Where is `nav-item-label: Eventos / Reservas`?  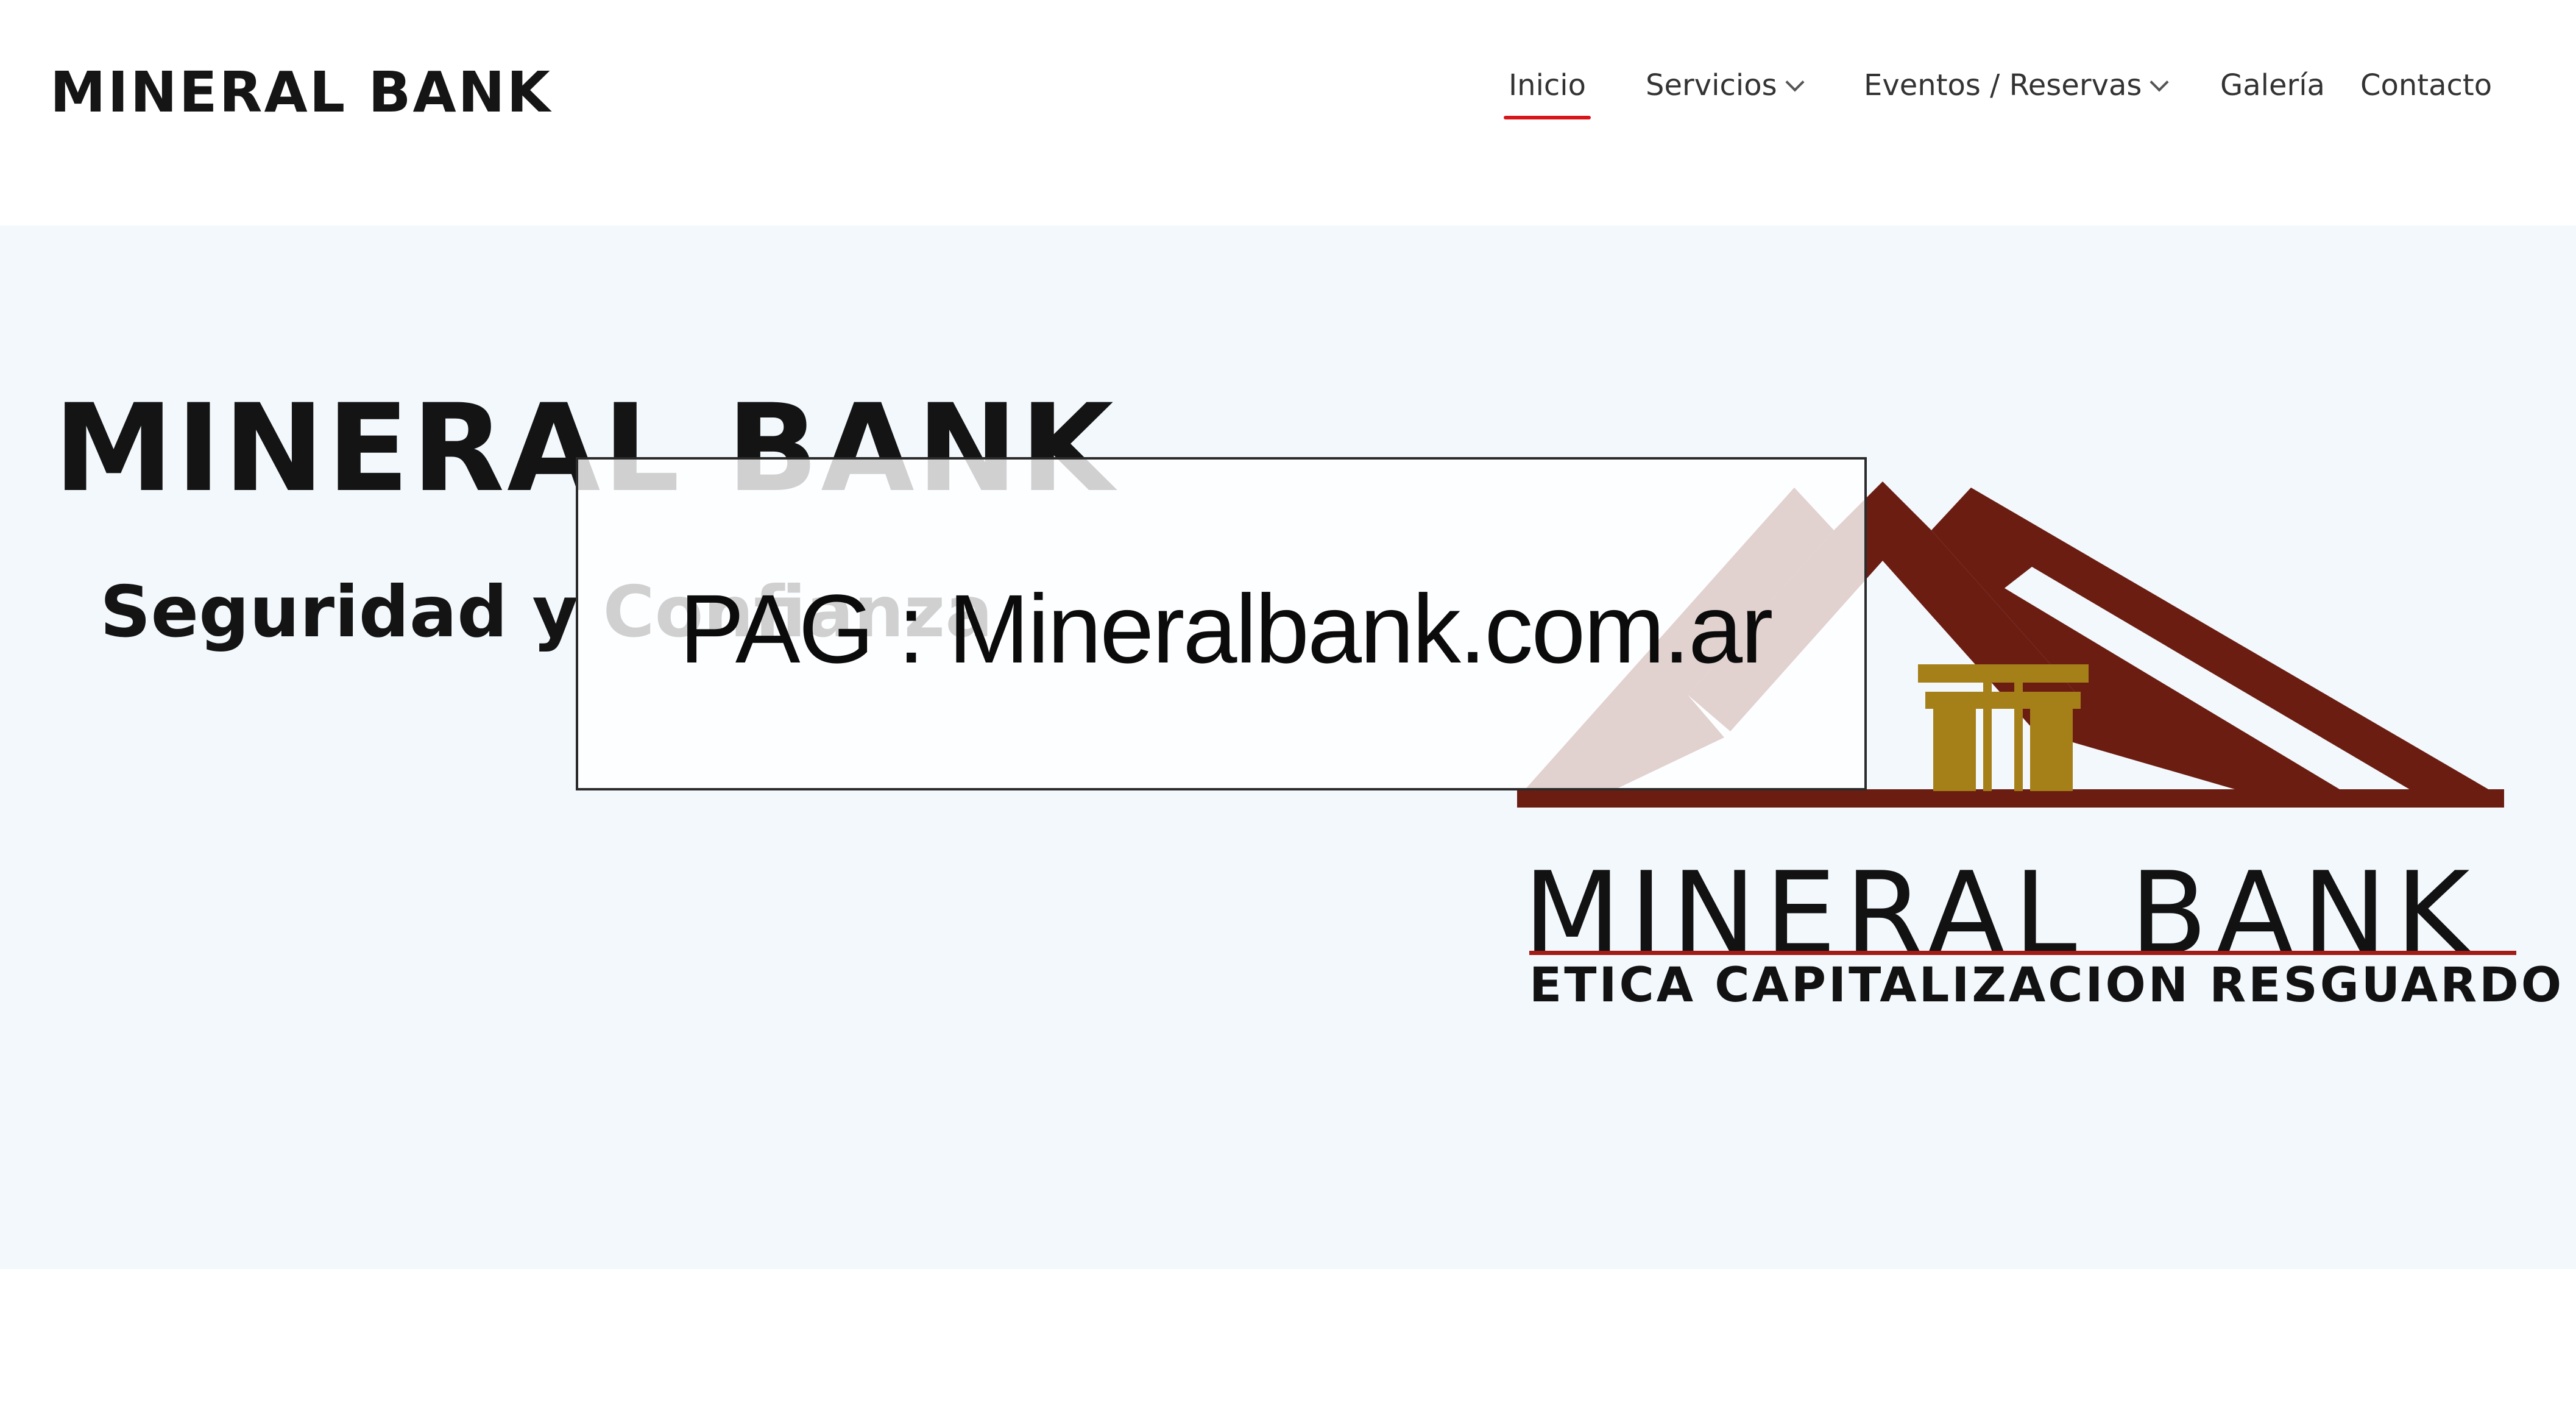
nav-item-label: Eventos / Reservas is located at coordinates (2003, 85).